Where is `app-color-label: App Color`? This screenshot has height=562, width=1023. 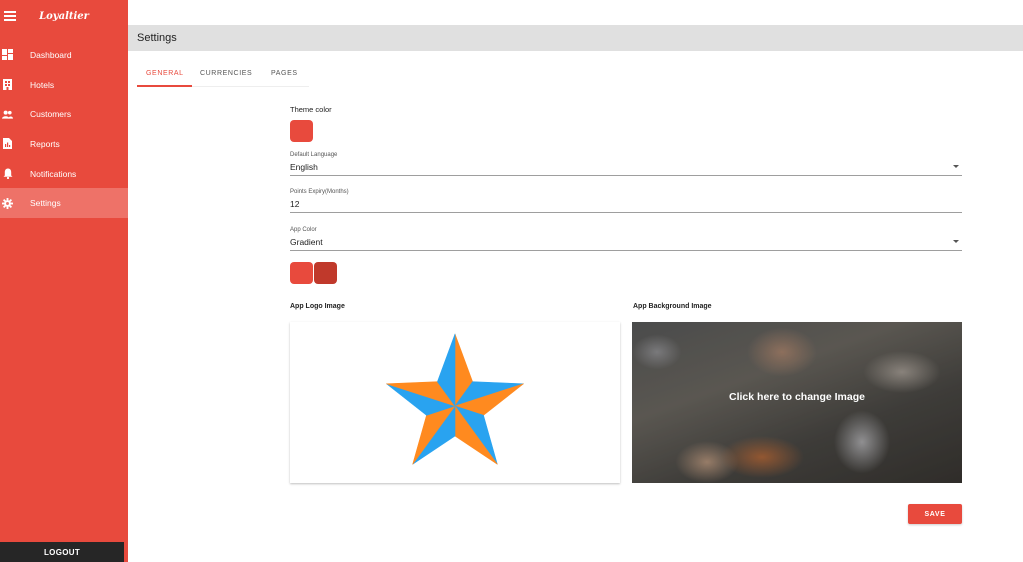 app-color-label: App Color is located at coordinates (303, 230).